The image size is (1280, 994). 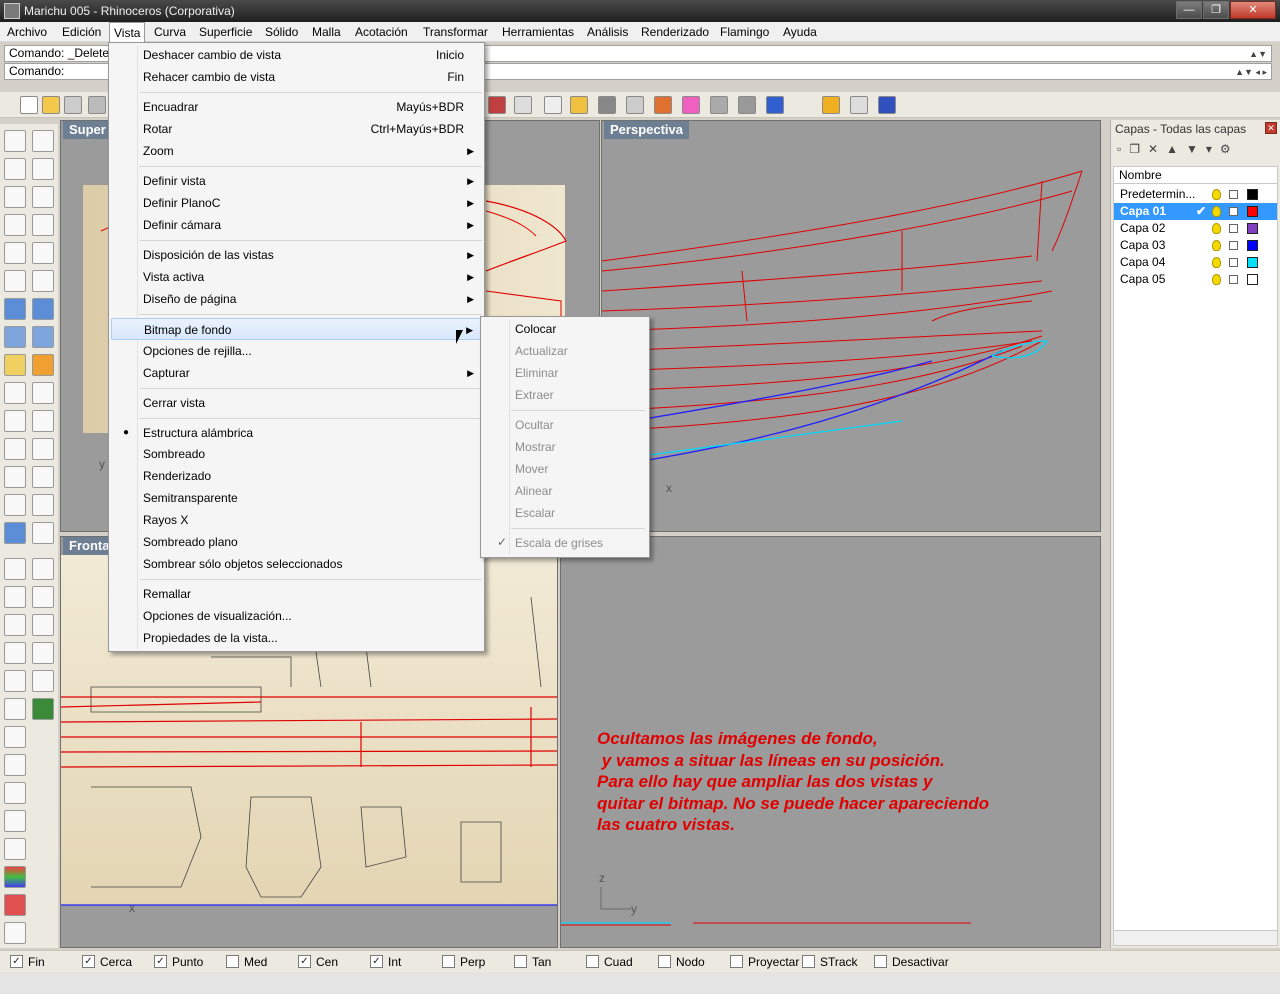 What do you see at coordinates (15, 765) in the screenshot?
I see `rebuild-icon` at bounding box center [15, 765].